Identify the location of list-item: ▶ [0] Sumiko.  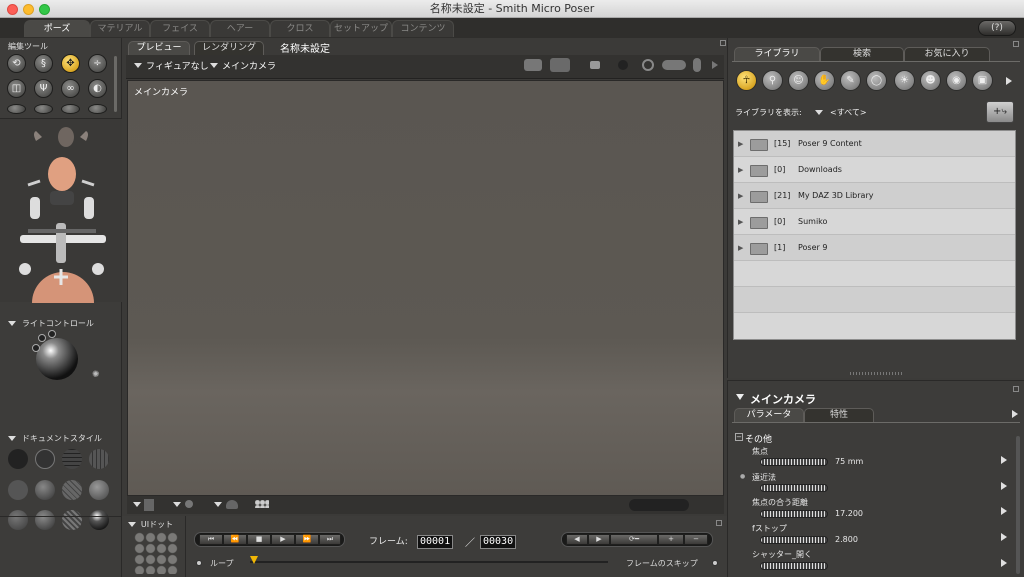
(874, 222).